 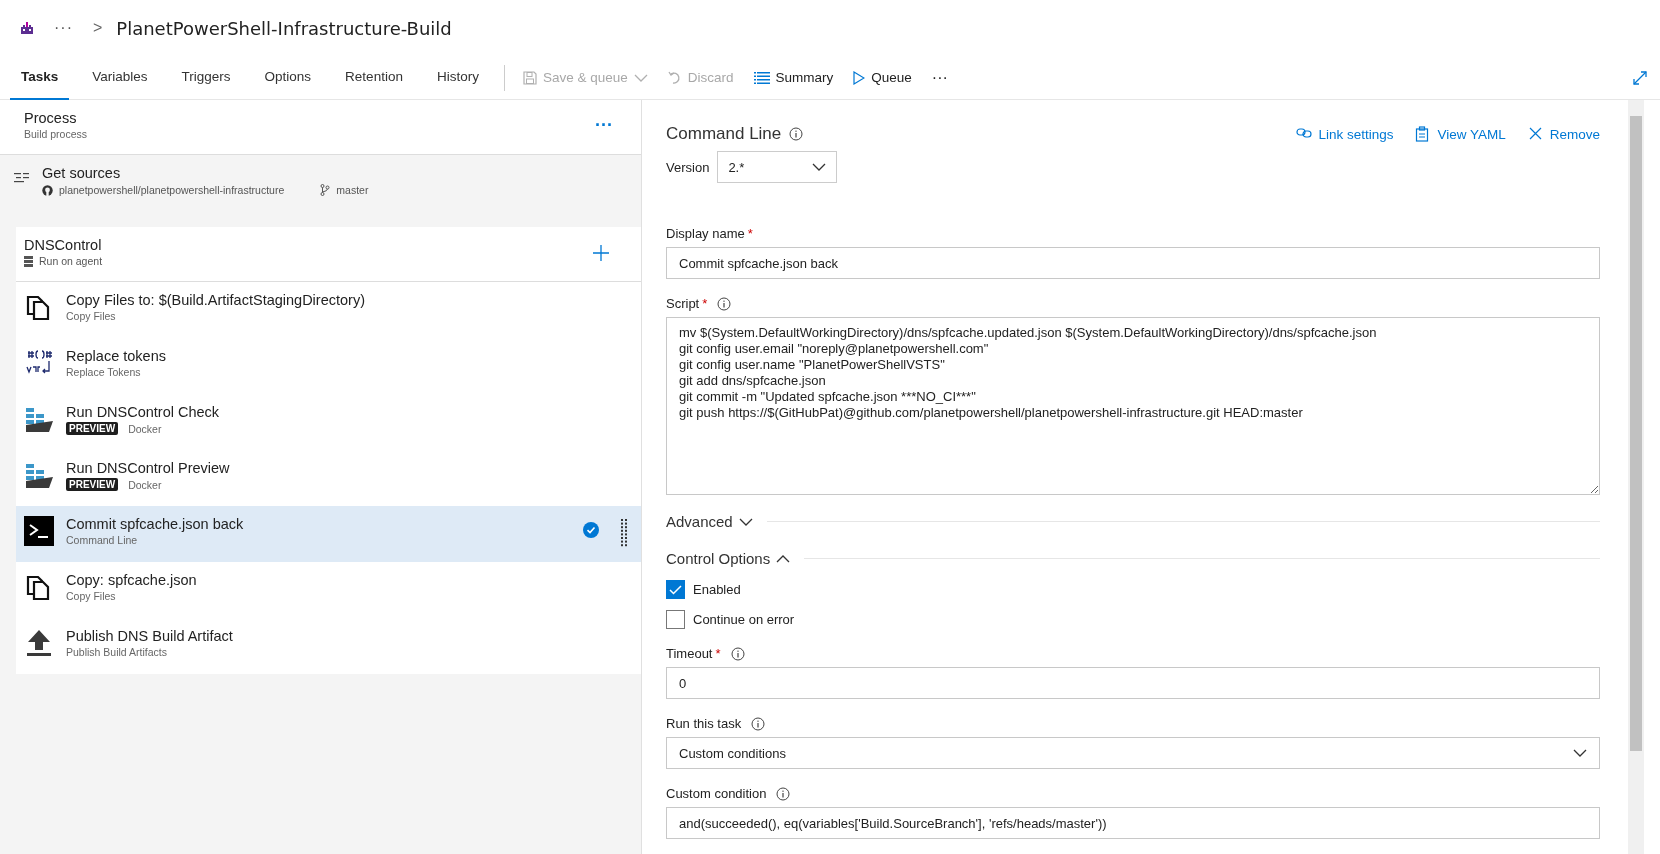 I want to click on building-icon, so click(x=27, y=28).